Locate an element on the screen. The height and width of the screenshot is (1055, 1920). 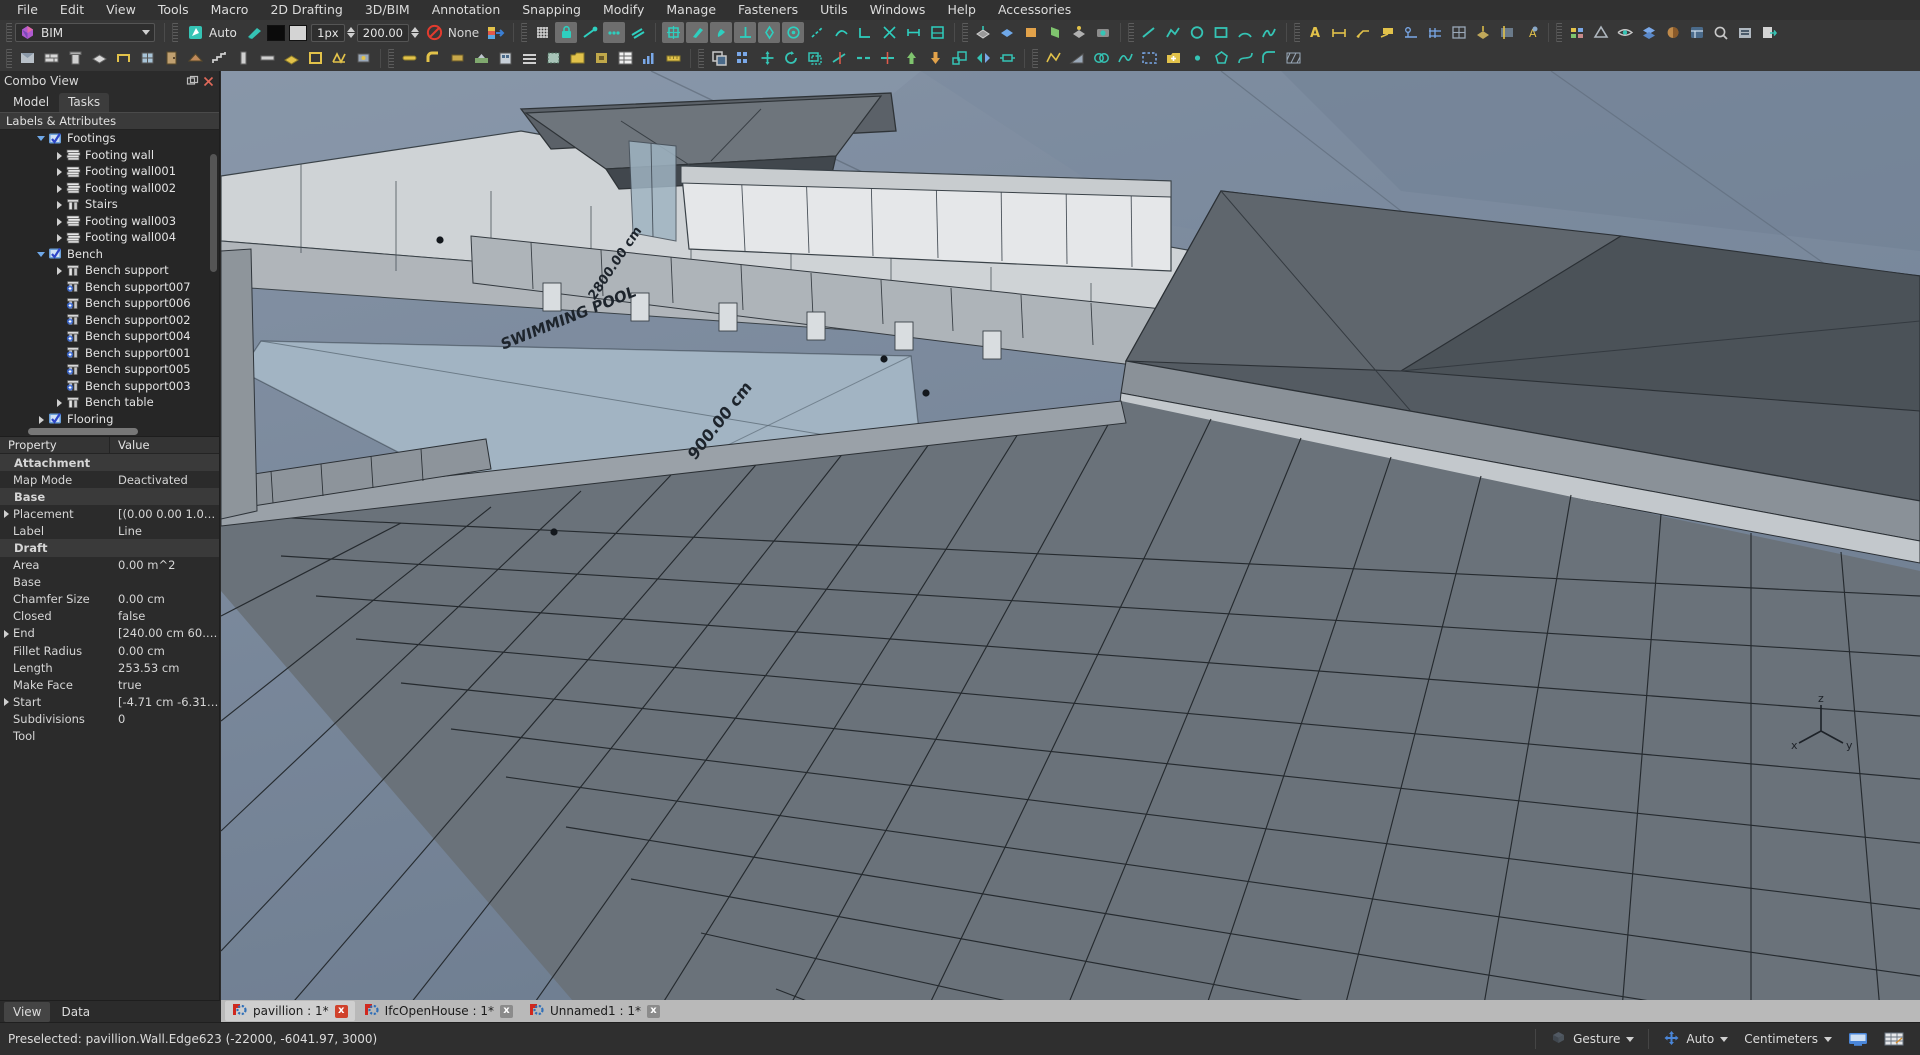
stretch-button is located at coordinates (1007, 58).